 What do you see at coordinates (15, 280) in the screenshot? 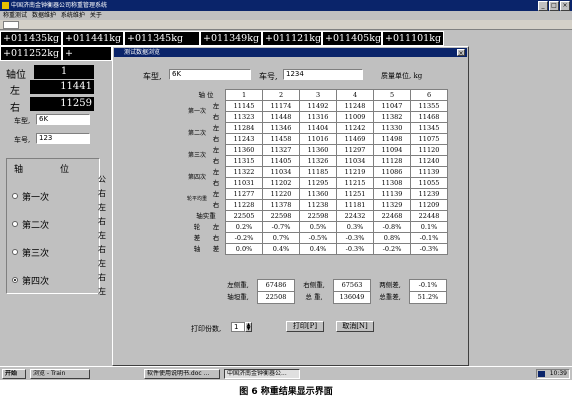
I see `radio-round-4-selected` at bounding box center [15, 280].